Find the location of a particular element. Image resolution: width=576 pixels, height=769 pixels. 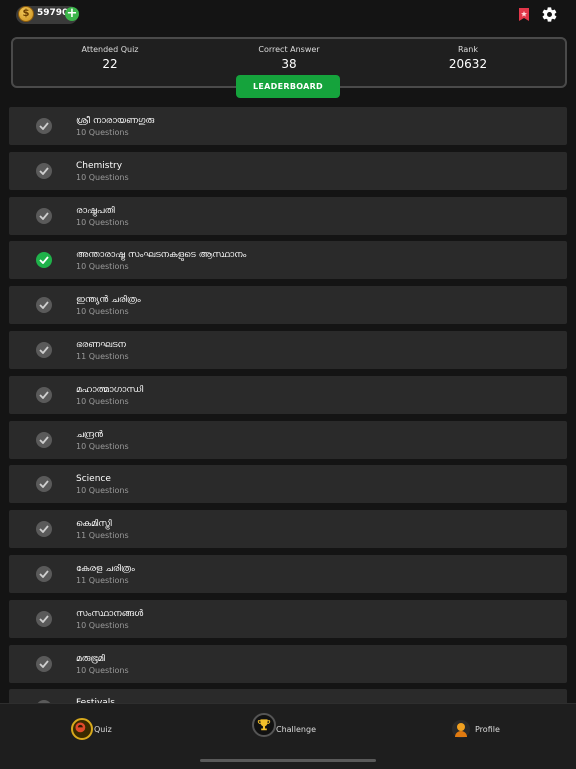

quiz-row: Festivals is located at coordinates (288, 696).